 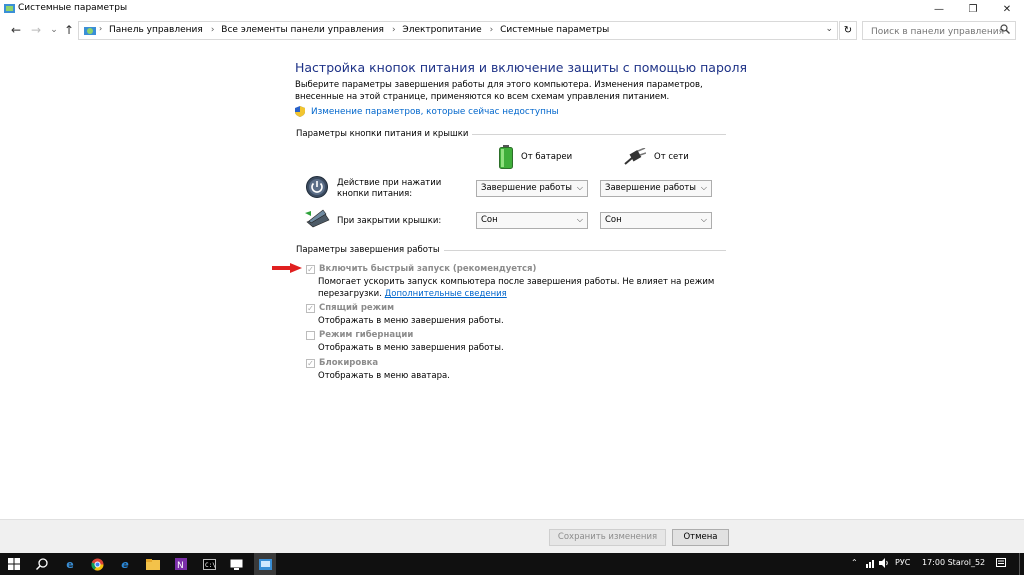 What do you see at coordinates (1021, 564) in the screenshot?
I see `show-desktop-button` at bounding box center [1021, 564].